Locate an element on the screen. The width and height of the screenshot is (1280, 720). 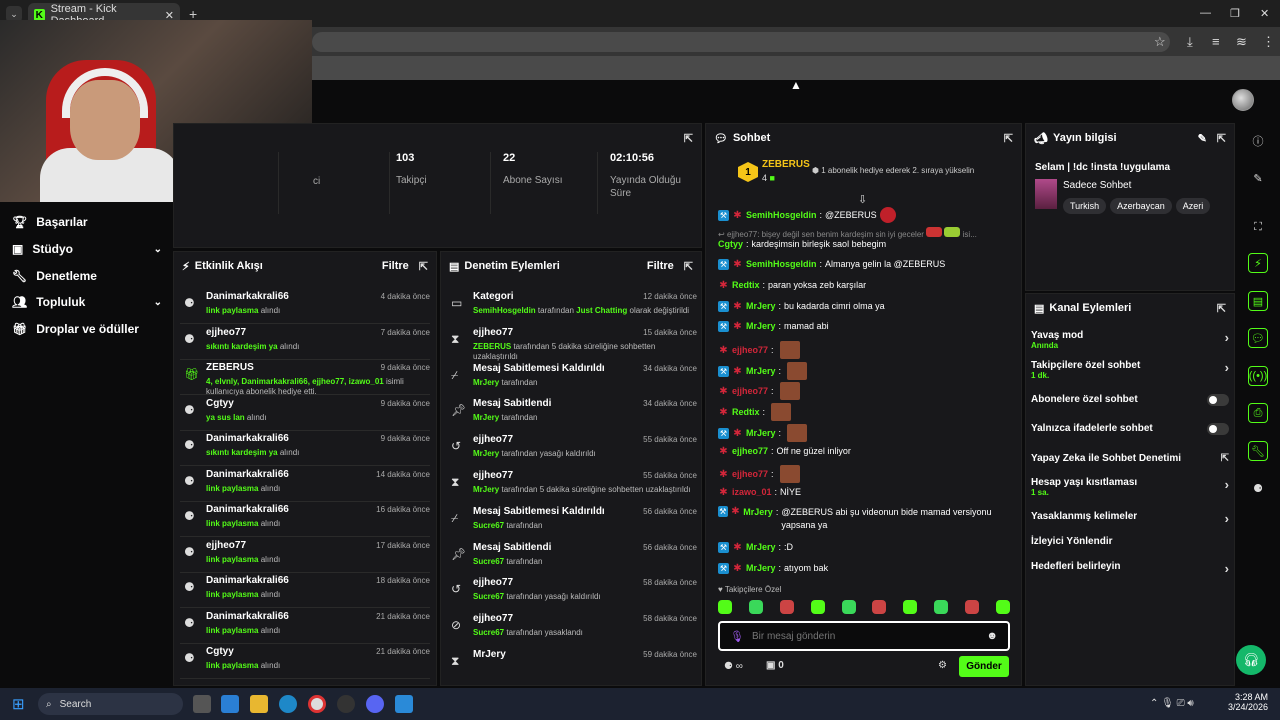
activity-user: ZEBERUS is located at coordinates (230, 367).